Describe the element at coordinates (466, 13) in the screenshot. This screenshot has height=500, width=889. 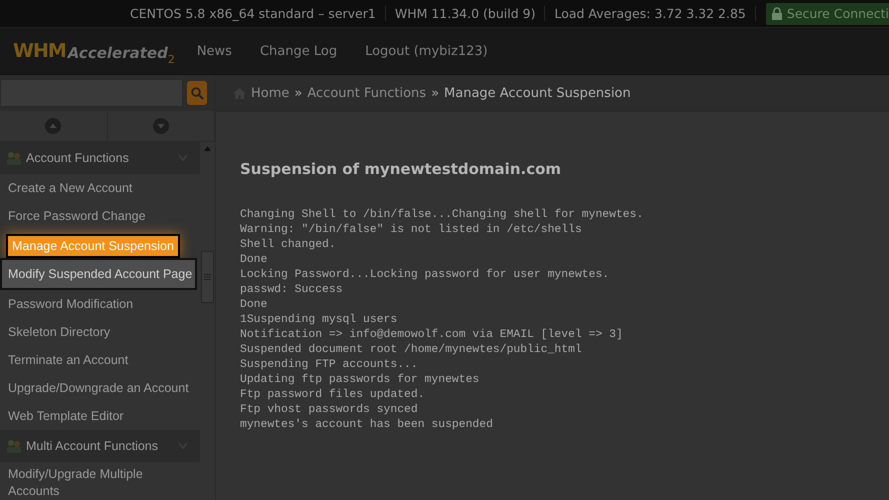
I see `server-info: WHM 11.34.0 (build 9)` at that location.